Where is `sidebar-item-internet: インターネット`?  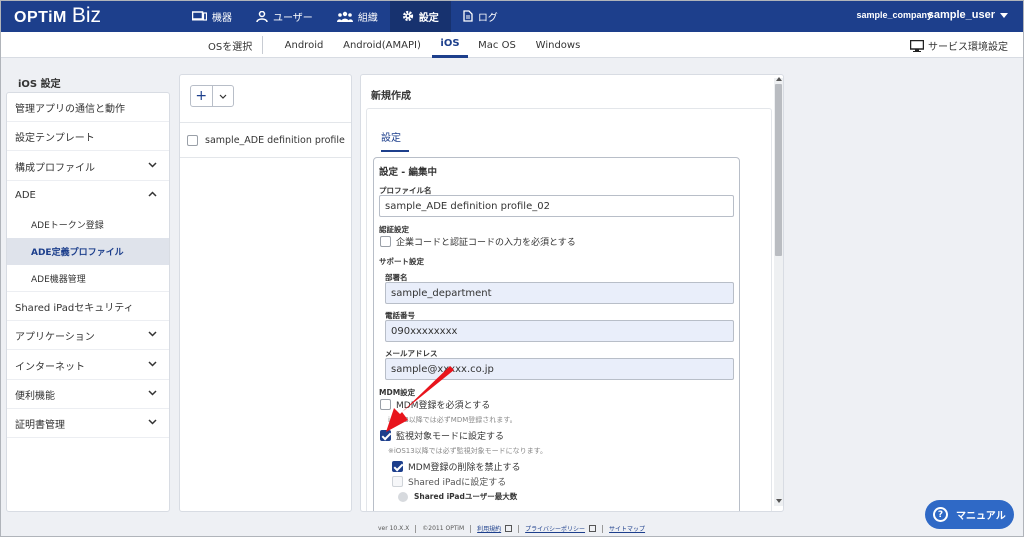 sidebar-item-internet: インターネット is located at coordinates (88, 365).